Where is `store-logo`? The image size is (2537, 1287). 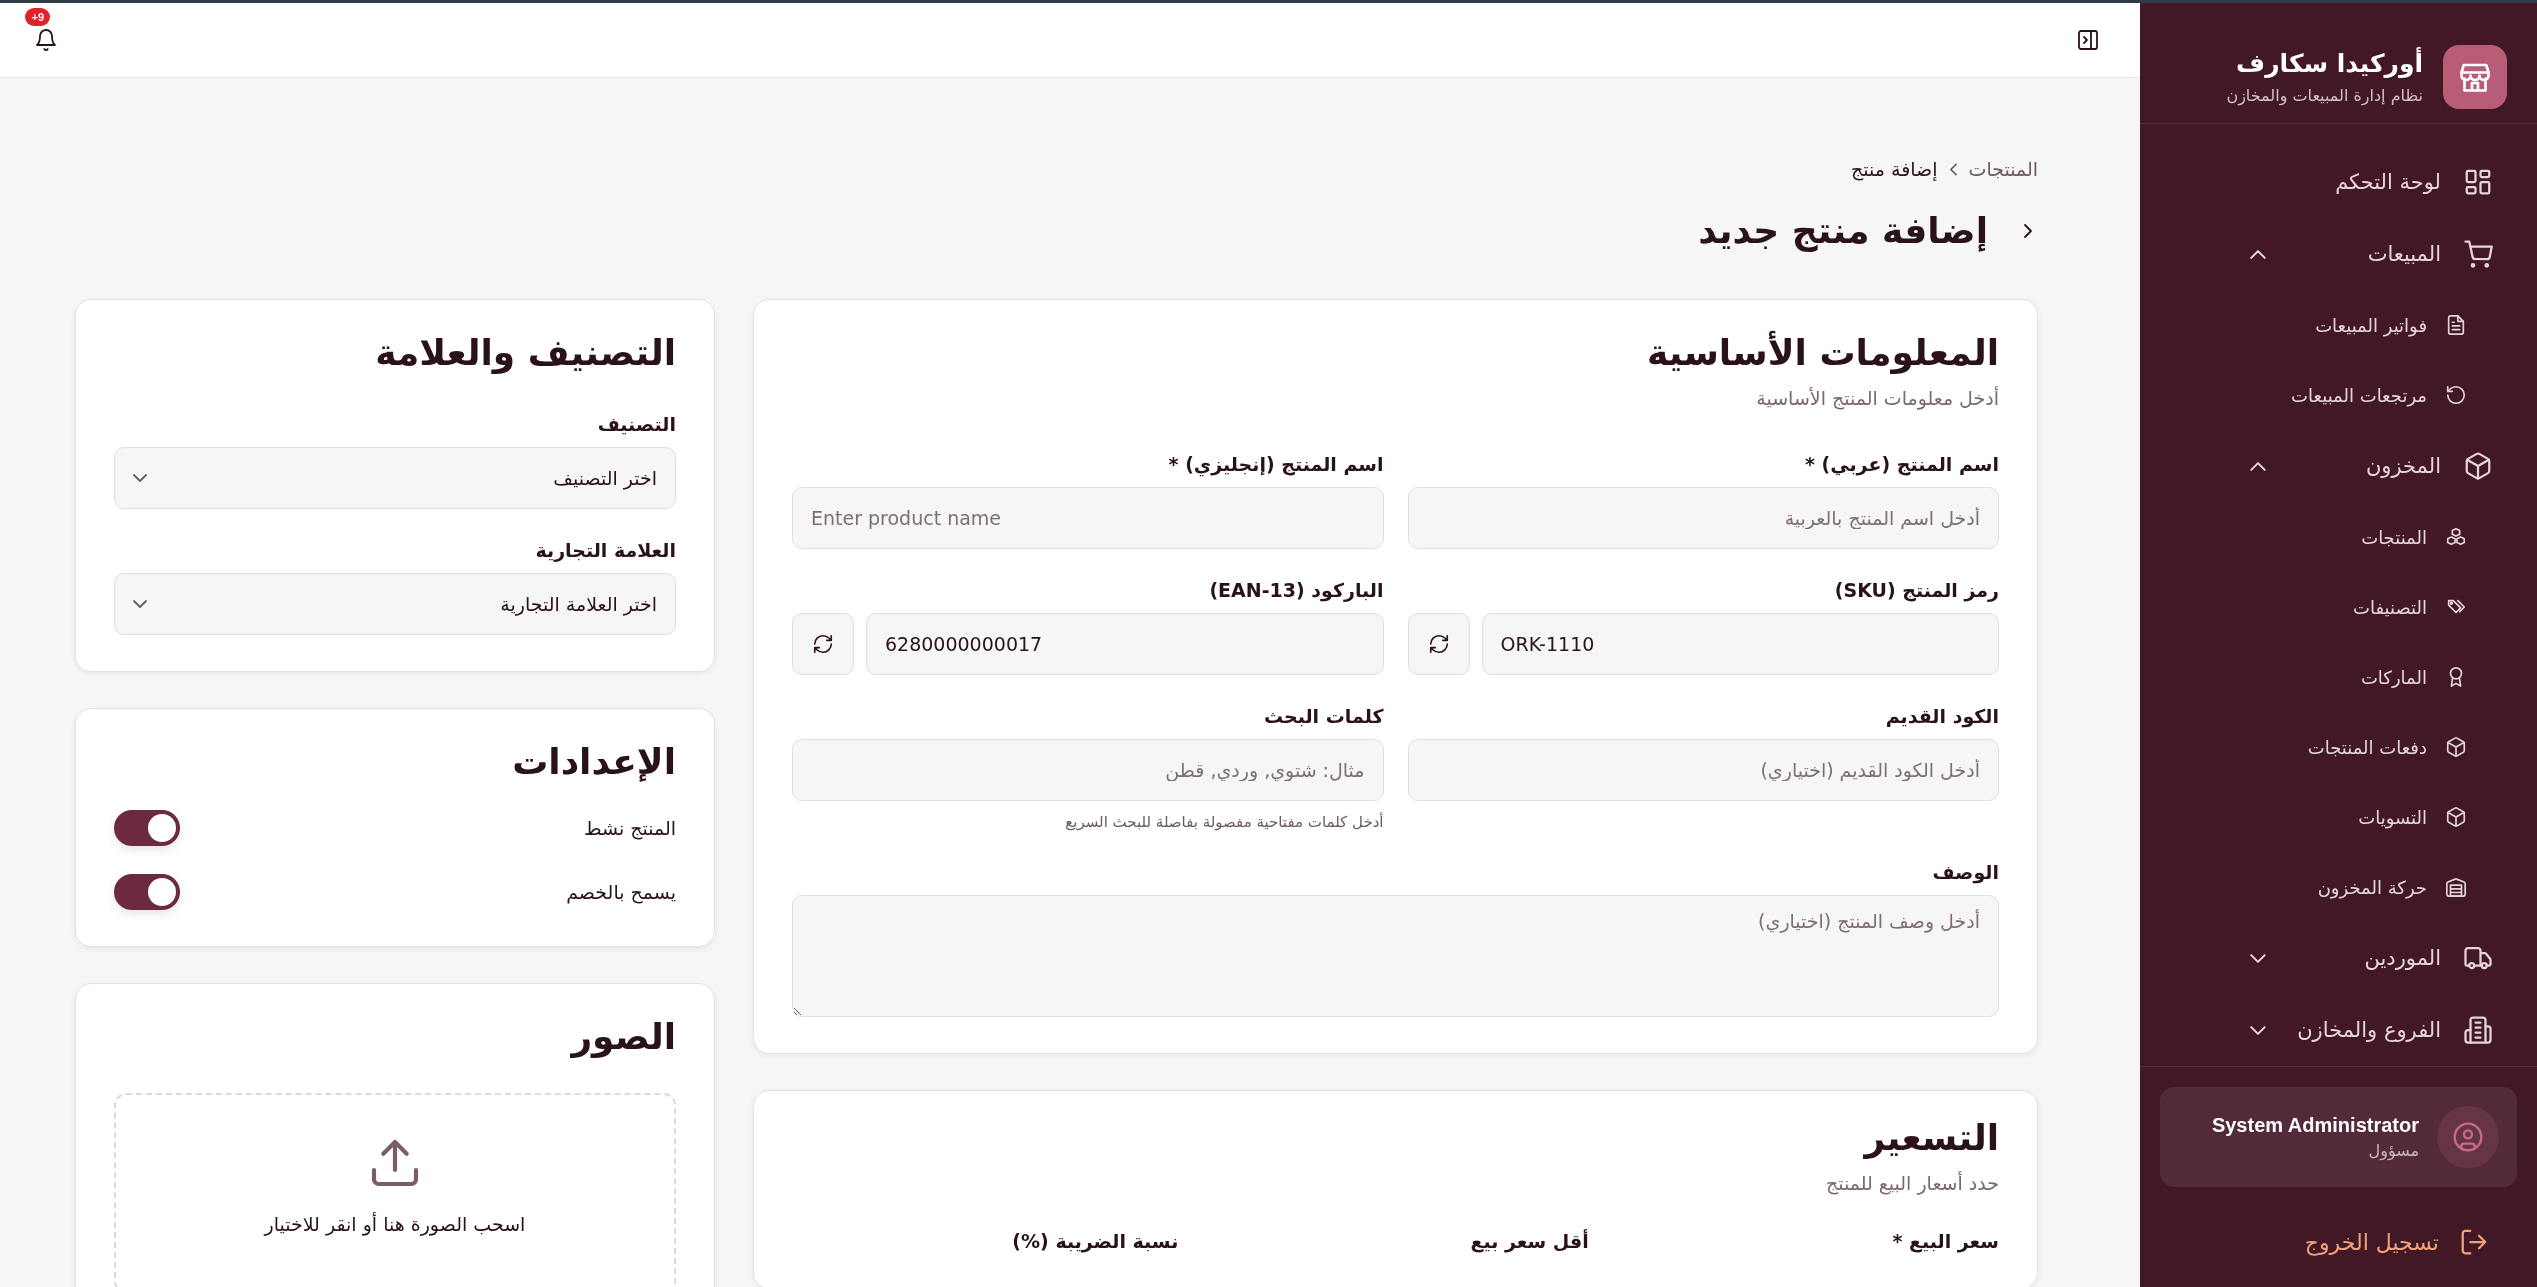 store-logo is located at coordinates (2475, 77).